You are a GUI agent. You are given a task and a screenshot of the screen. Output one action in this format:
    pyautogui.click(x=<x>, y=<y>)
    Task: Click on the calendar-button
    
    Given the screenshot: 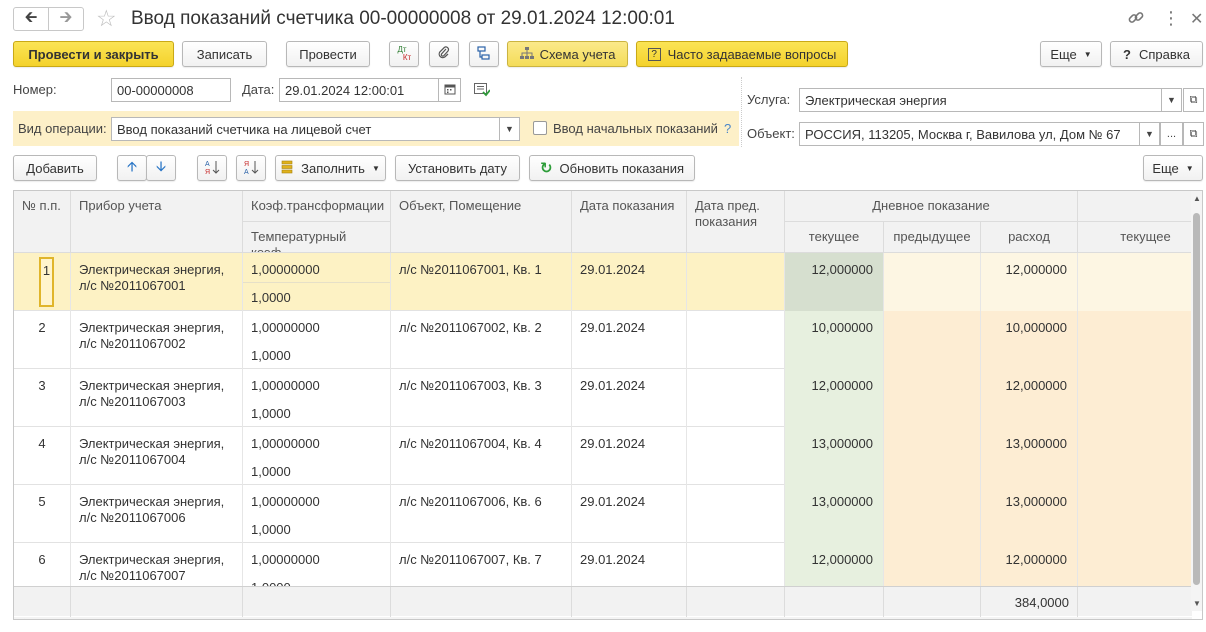 What is the action you would take?
    pyautogui.click(x=449, y=90)
    